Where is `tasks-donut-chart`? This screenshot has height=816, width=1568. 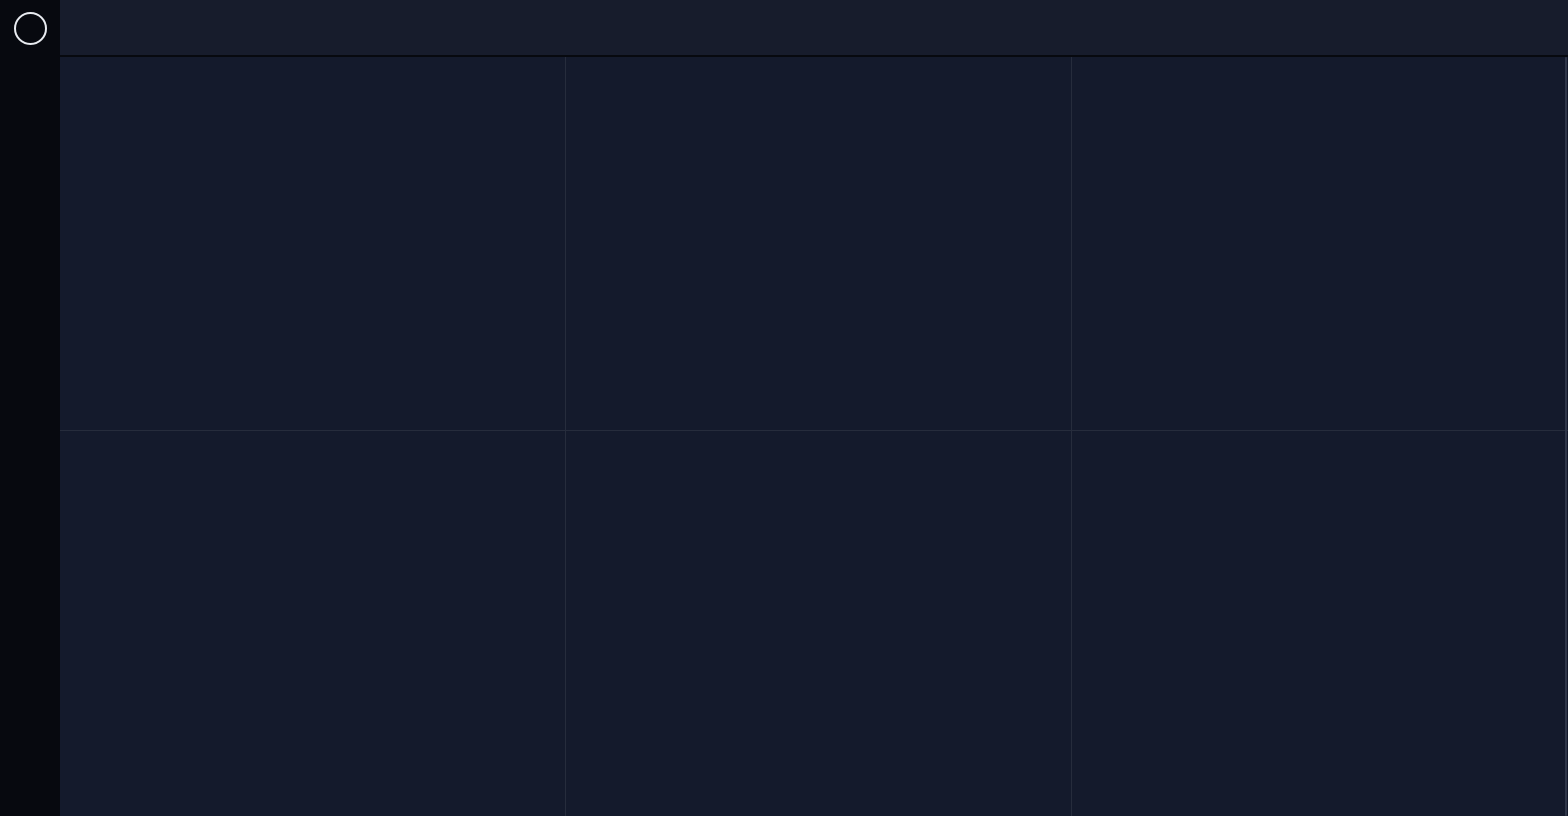 tasks-donut-chart is located at coordinates (818, 243).